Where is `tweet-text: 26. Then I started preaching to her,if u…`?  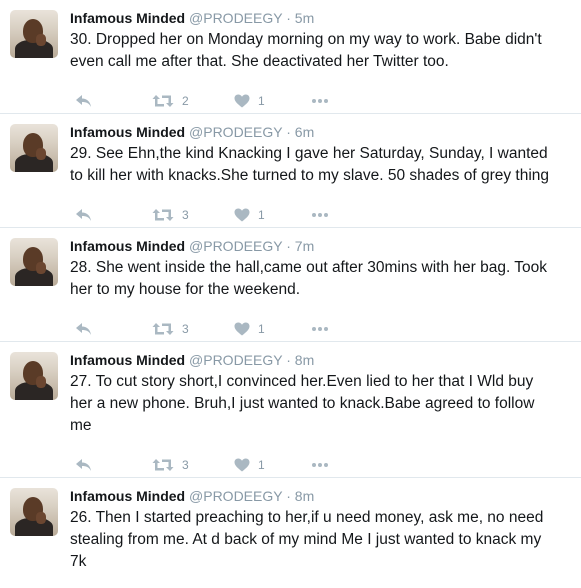
tweet-text: 26. Then I started preaching to her,if u… is located at coordinates (307, 539).